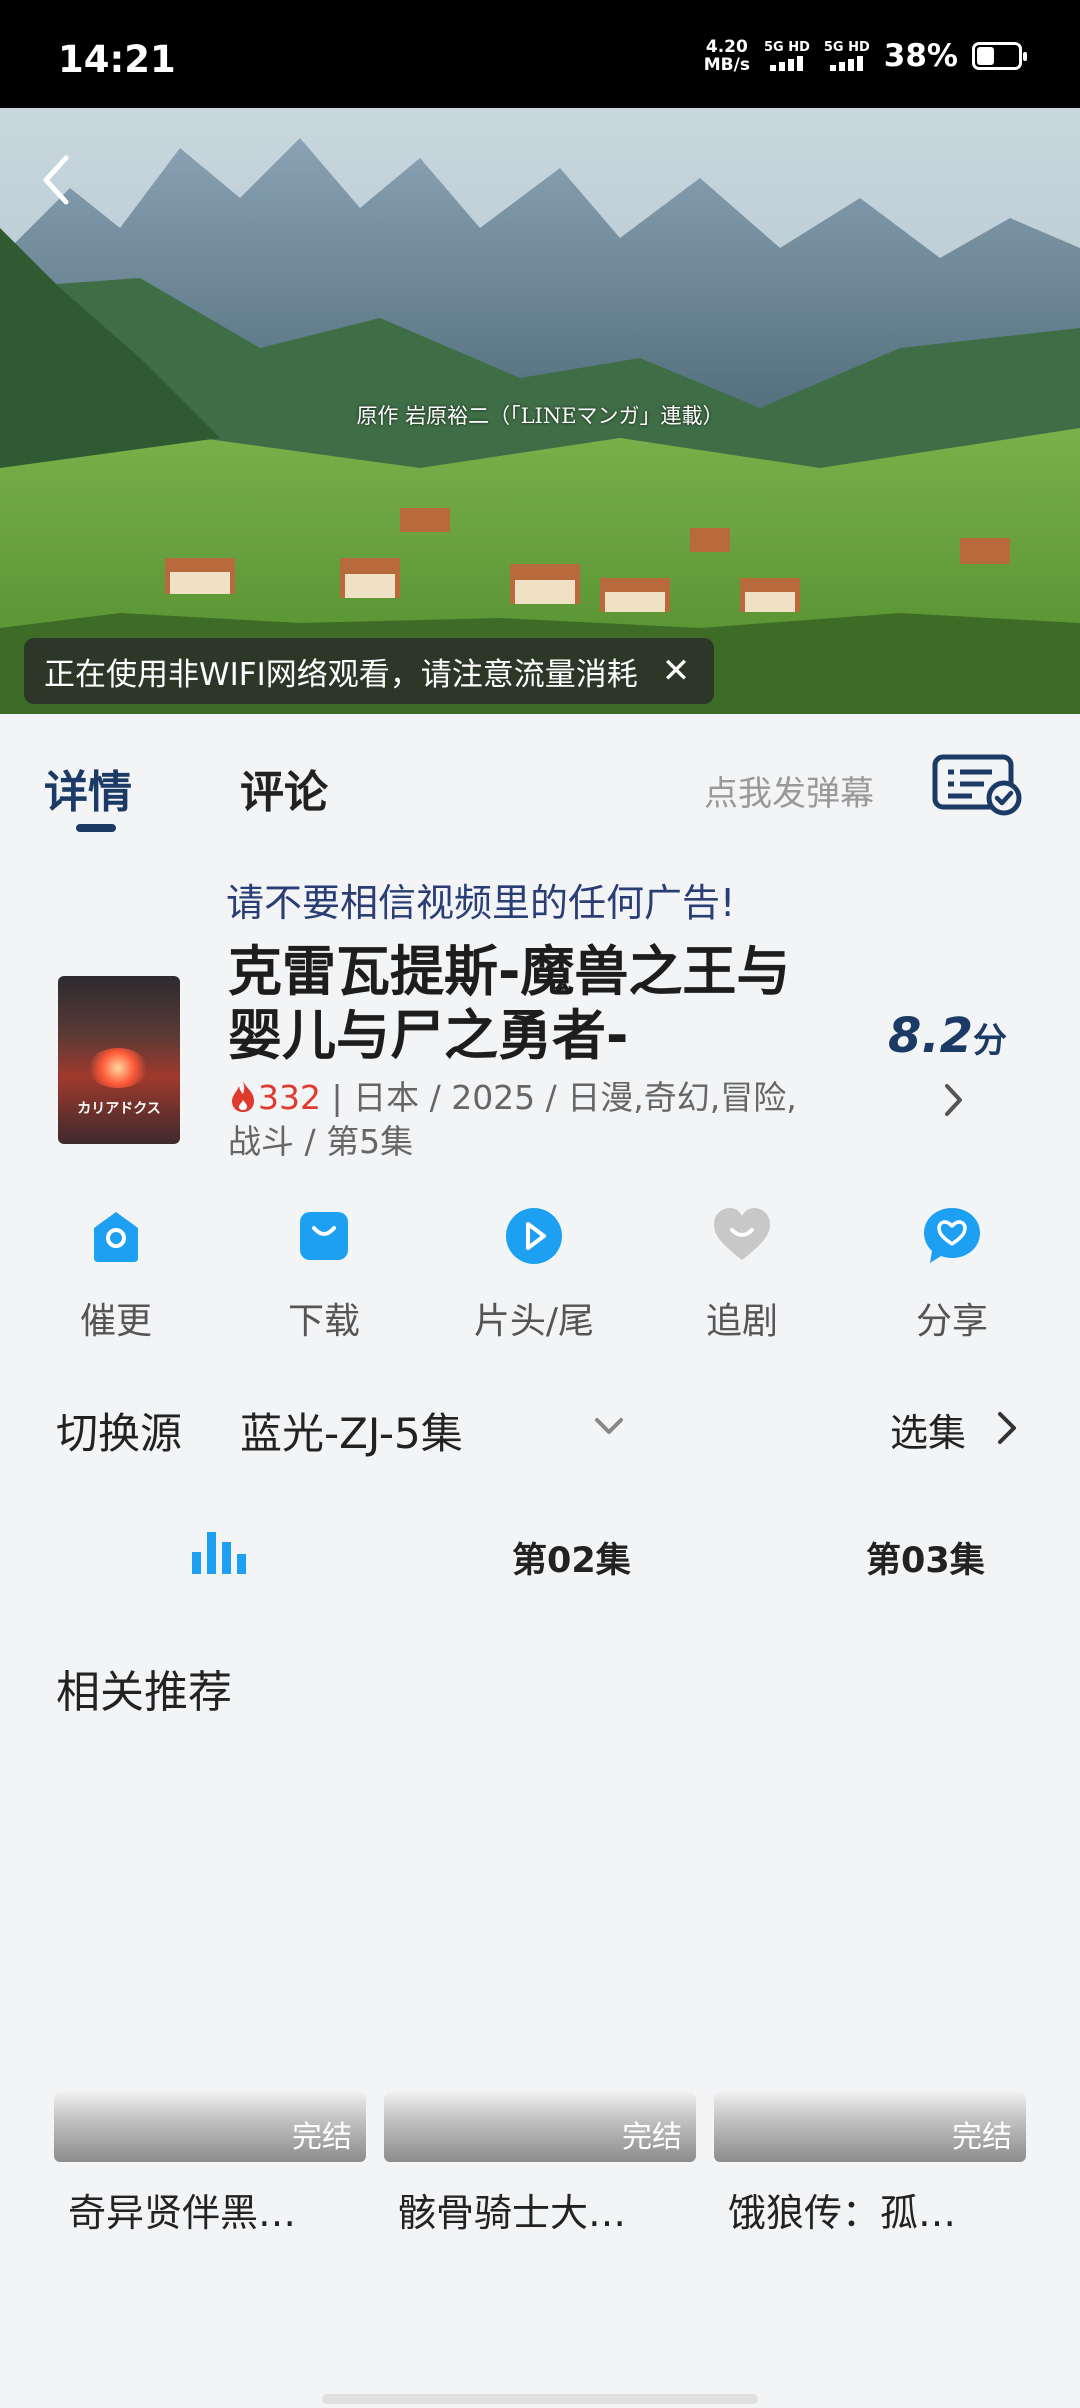 Image resolution: width=1080 pixels, height=2408 pixels. I want to click on switch-source-label: 切换源, so click(119, 1433).